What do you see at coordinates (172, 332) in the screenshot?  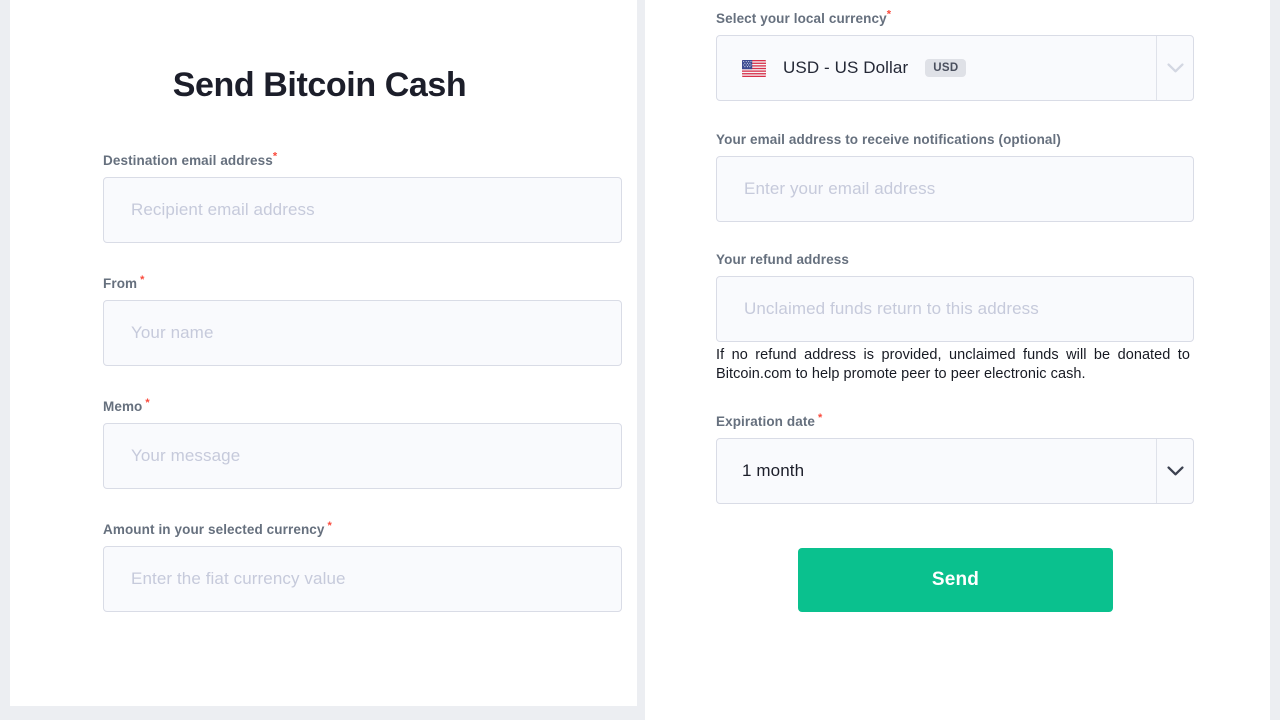 I see `from-placeholder: Your name` at bounding box center [172, 332].